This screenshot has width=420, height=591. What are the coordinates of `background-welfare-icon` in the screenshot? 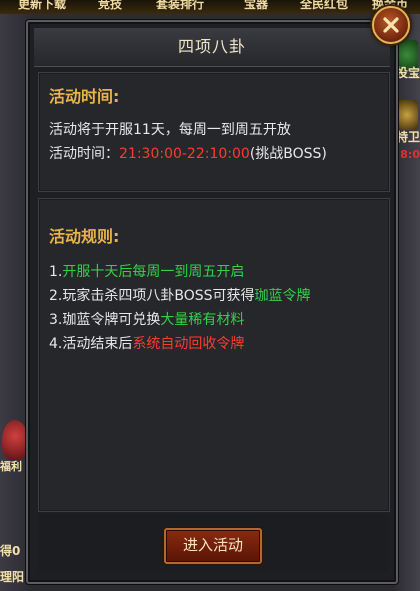 It's located at (15, 440).